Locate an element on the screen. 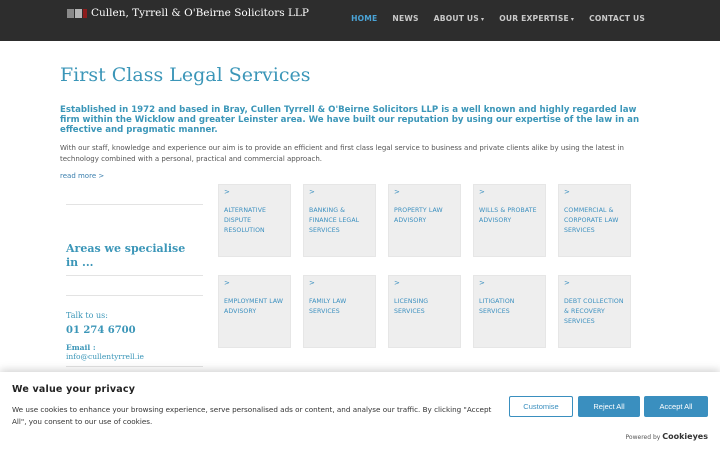 This screenshot has height=450, width=720. service-tile-family: > FAMILY LAW SERVICES is located at coordinates (339, 311).